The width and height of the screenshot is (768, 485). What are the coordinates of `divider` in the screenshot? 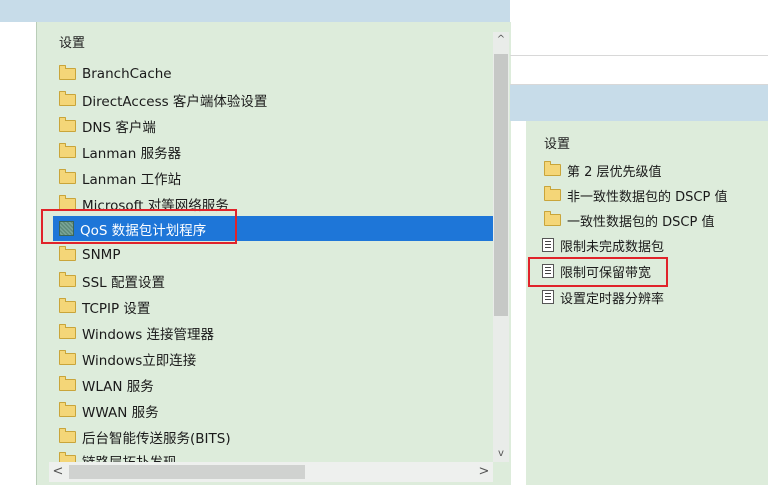 It's located at (639, 55).